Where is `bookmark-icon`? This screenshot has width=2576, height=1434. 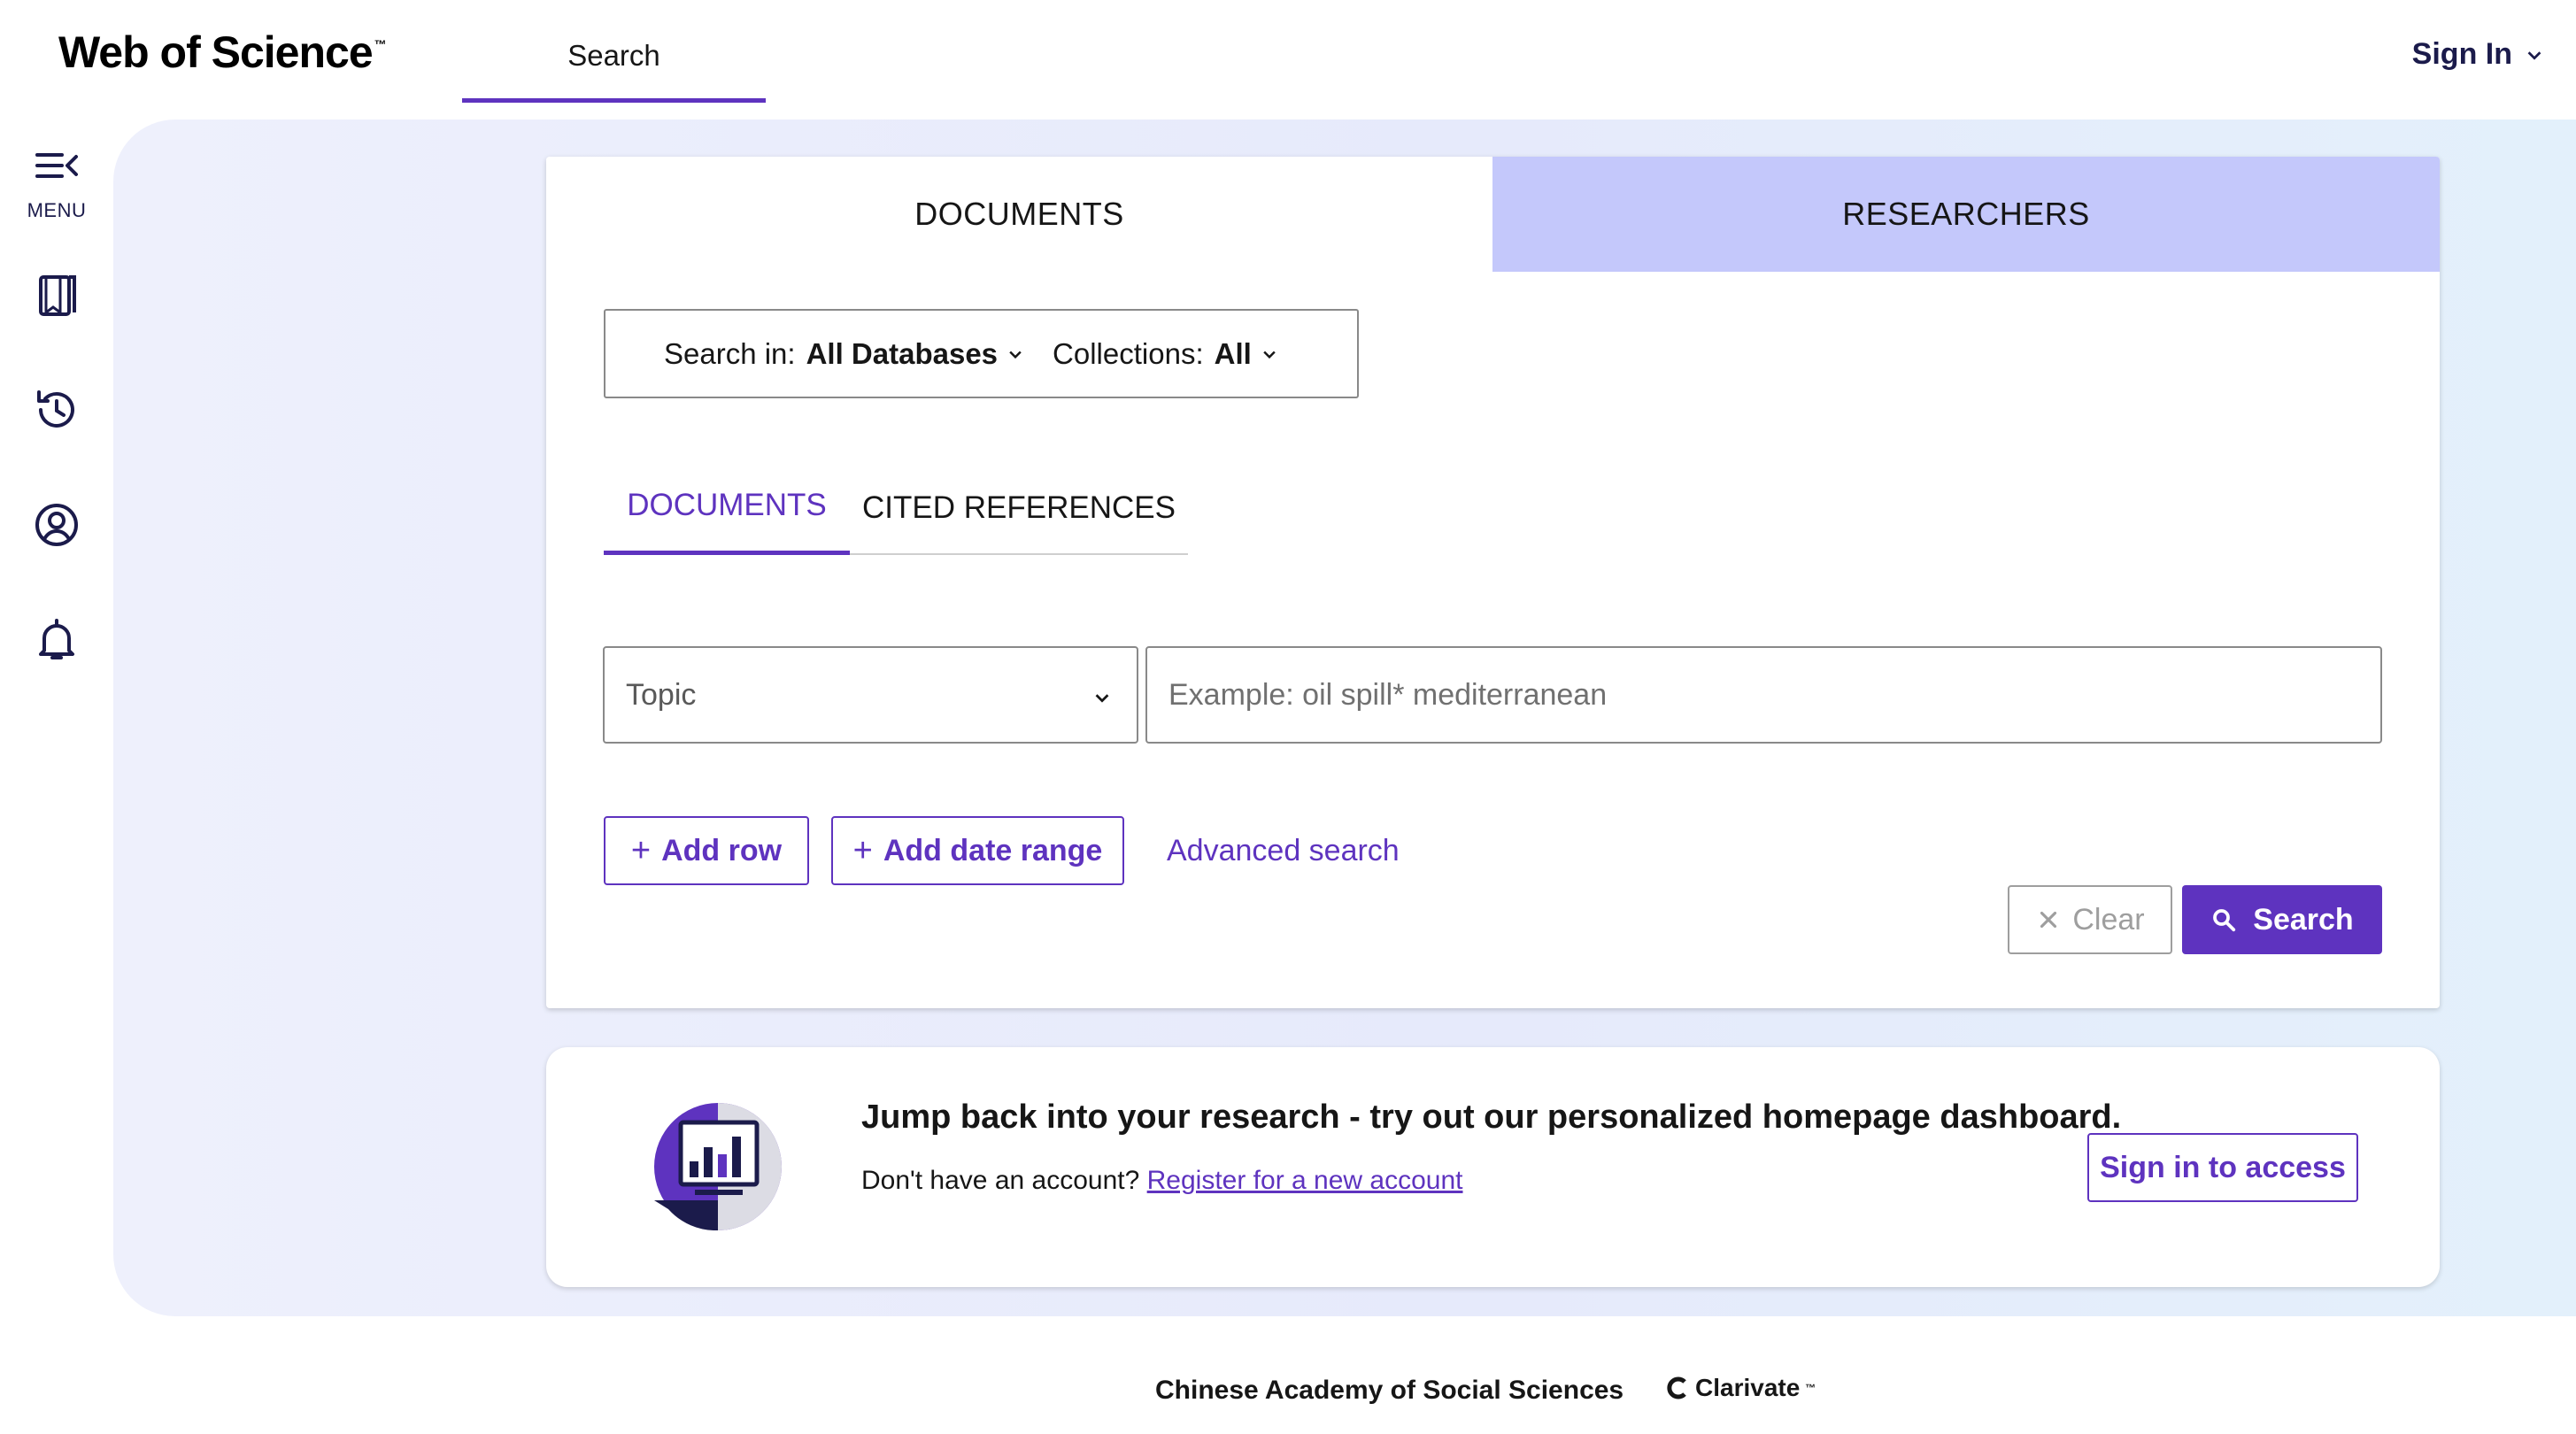 bookmark-icon is located at coordinates (57, 295).